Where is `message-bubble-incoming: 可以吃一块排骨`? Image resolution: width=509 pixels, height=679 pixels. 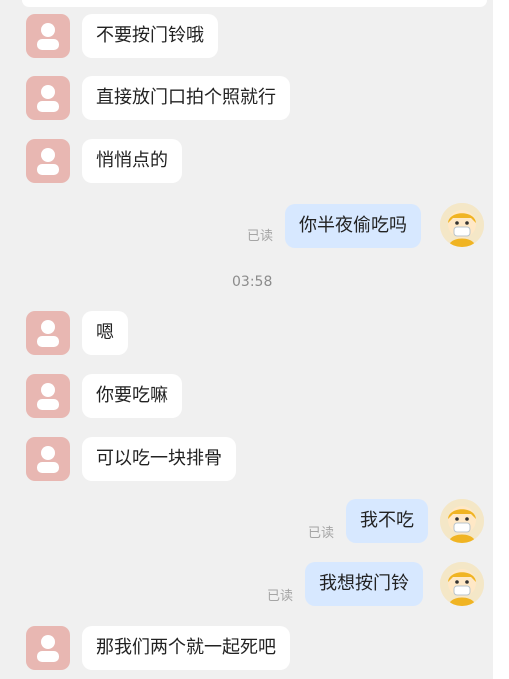
message-bubble-incoming: 可以吃一块排骨 is located at coordinates (159, 459).